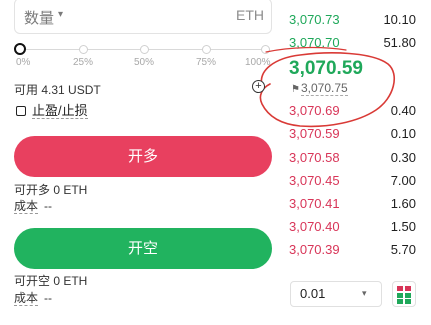 The image size is (431, 325). Describe the element at coordinates (258, 86) in the screenshot. I see `plus-circle-icon: +` at that location.